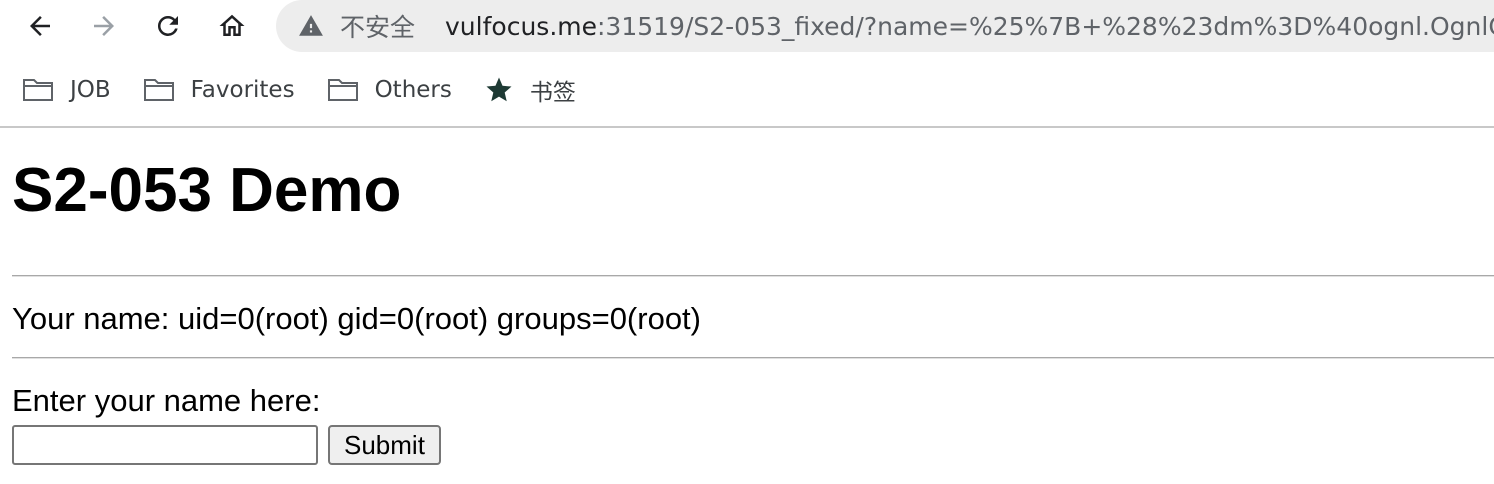 This screenshot has width=1494, height=484. I want to click on arrow-left-icon, so click(40, 26).